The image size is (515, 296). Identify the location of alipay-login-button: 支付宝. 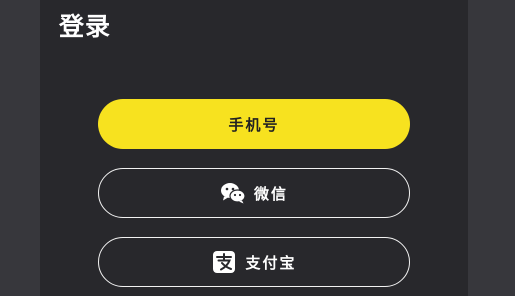
(254, 262).